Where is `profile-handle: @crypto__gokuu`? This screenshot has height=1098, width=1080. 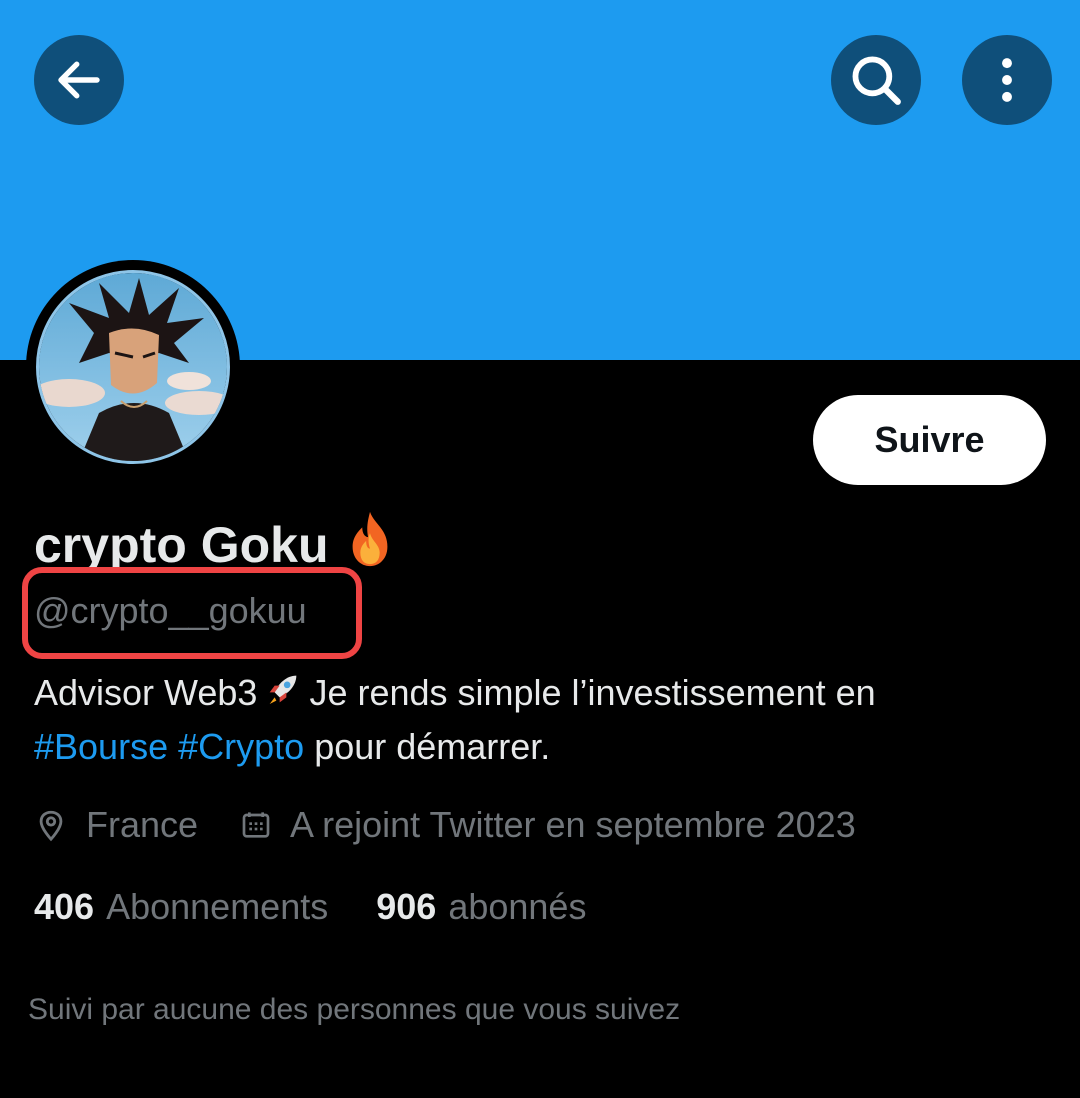 profile-handle: @crypto__gokuu is located at coordinates (170, 610).